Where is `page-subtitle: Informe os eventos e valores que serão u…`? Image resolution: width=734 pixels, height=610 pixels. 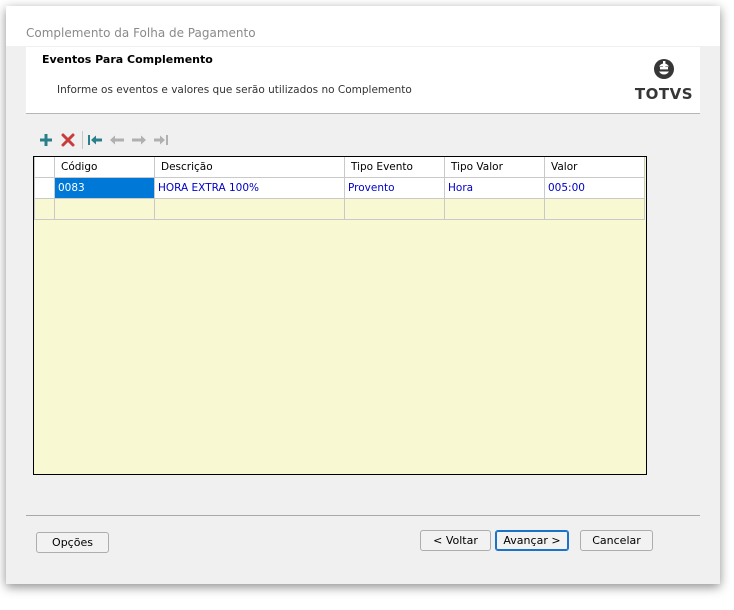
page-subtitle: Informe os eventos e valores que serão u… is located at coordinates (234, 90).